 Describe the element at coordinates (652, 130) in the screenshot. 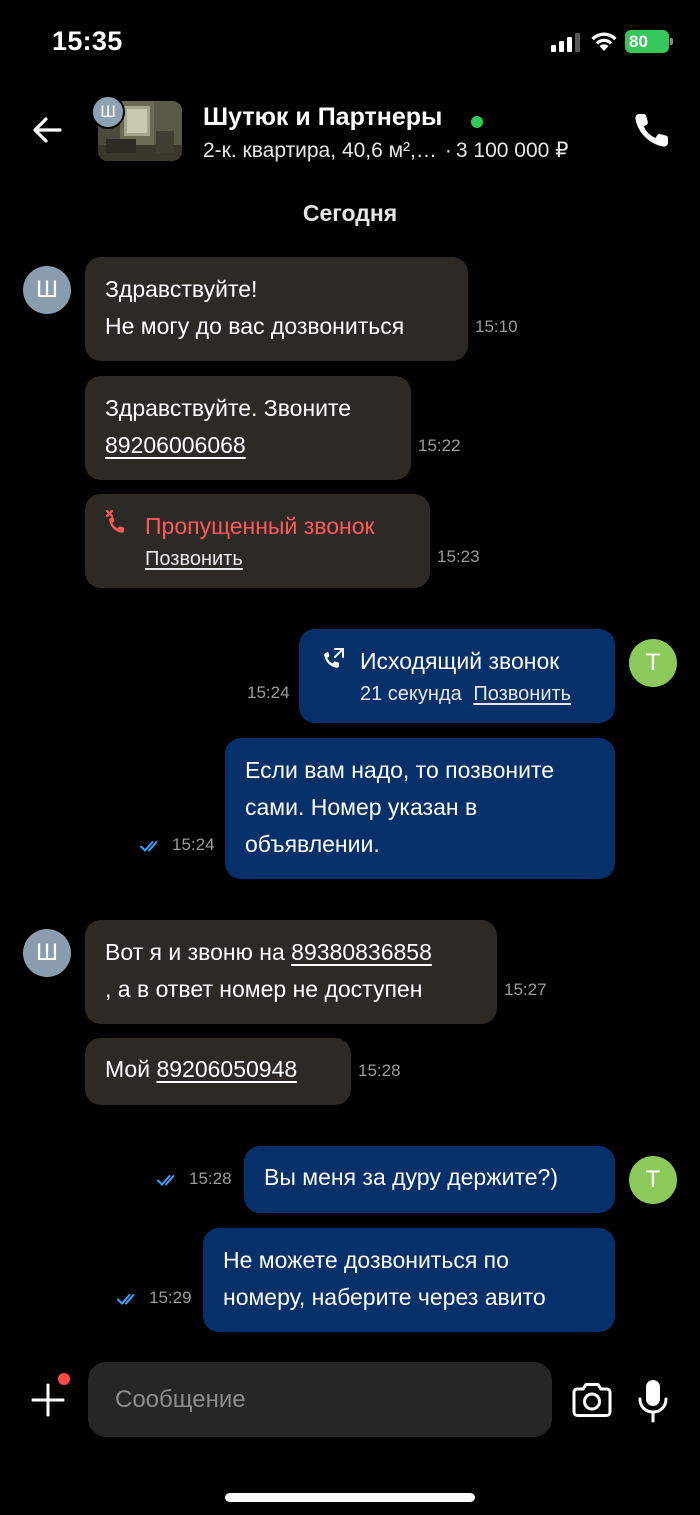

I see `phone-call-icon` at that location.